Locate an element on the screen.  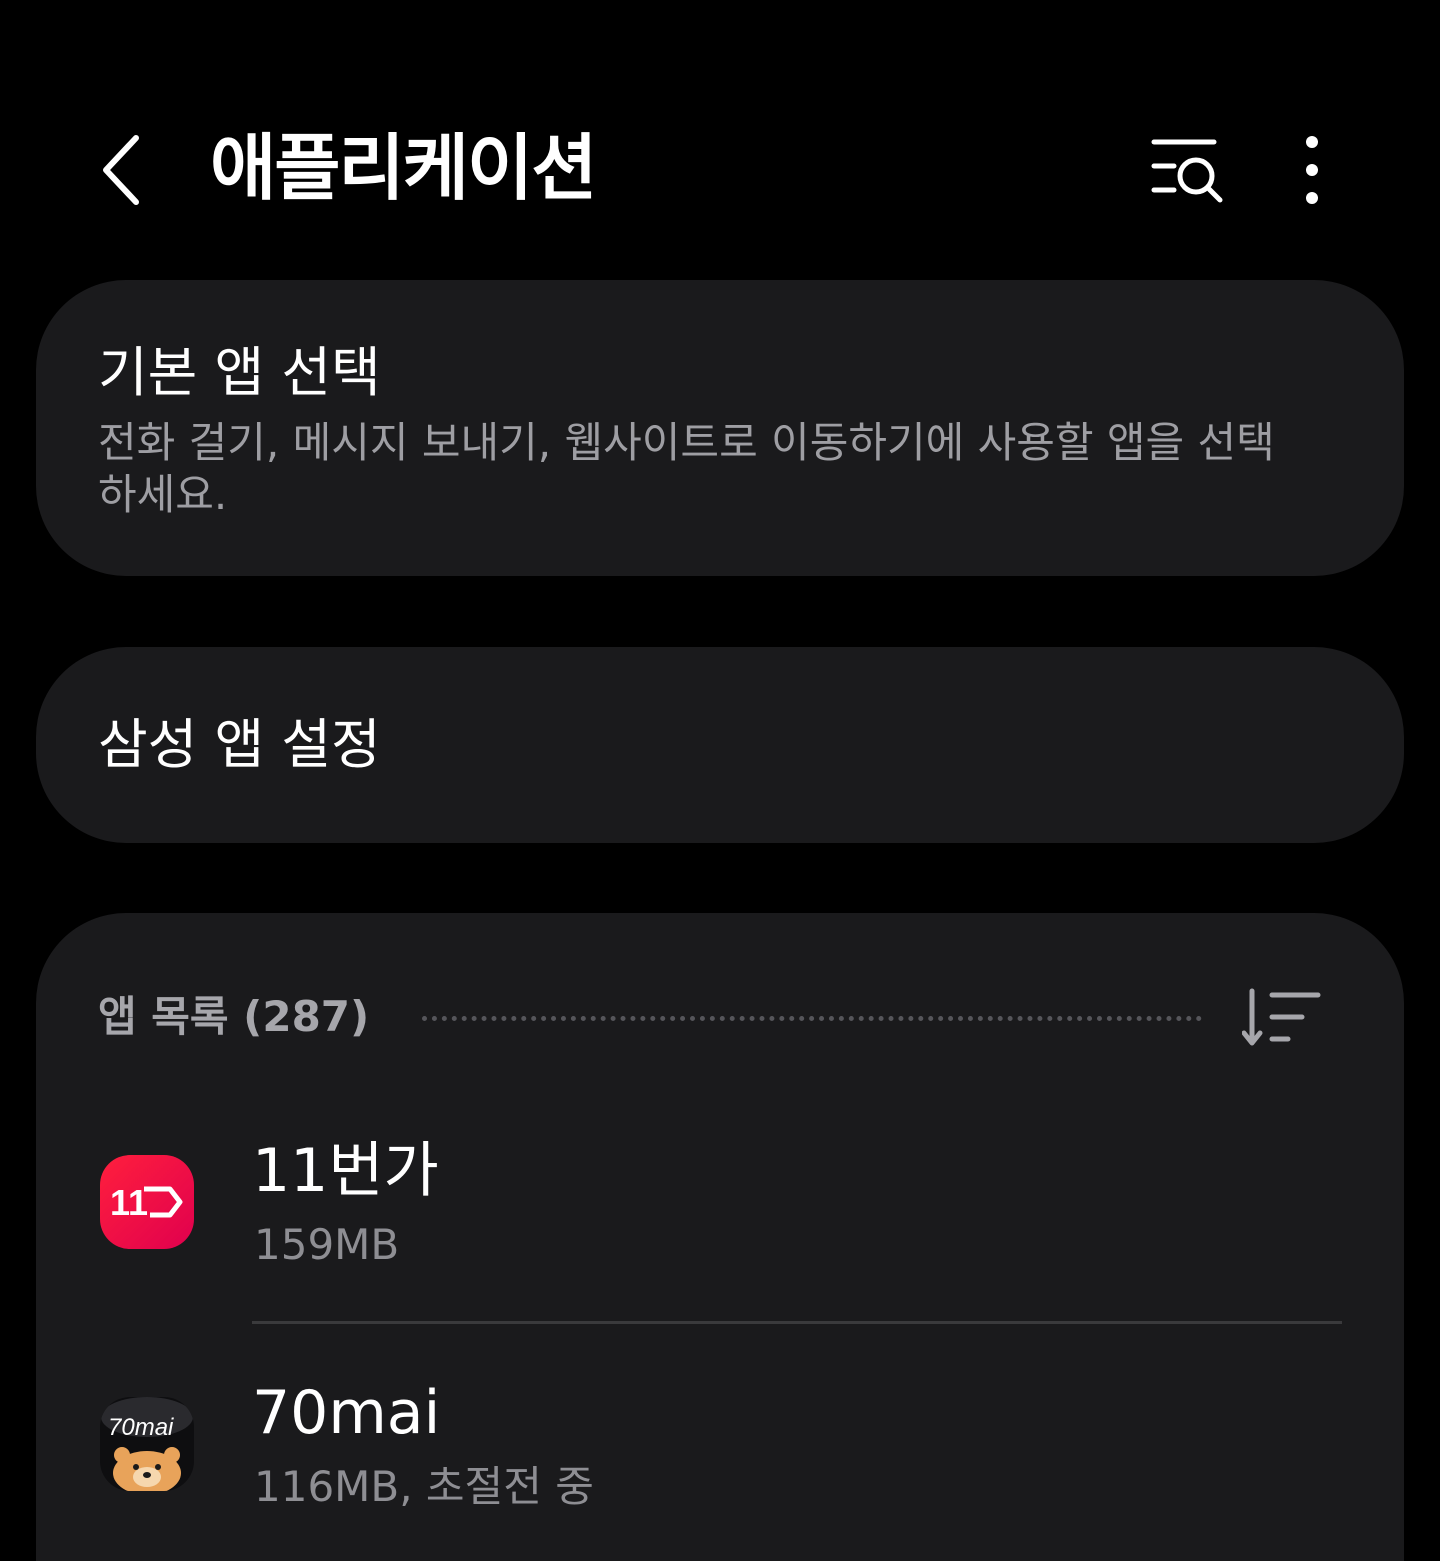
page-title: 애플리케이션 is located at coordinates (403, 168).